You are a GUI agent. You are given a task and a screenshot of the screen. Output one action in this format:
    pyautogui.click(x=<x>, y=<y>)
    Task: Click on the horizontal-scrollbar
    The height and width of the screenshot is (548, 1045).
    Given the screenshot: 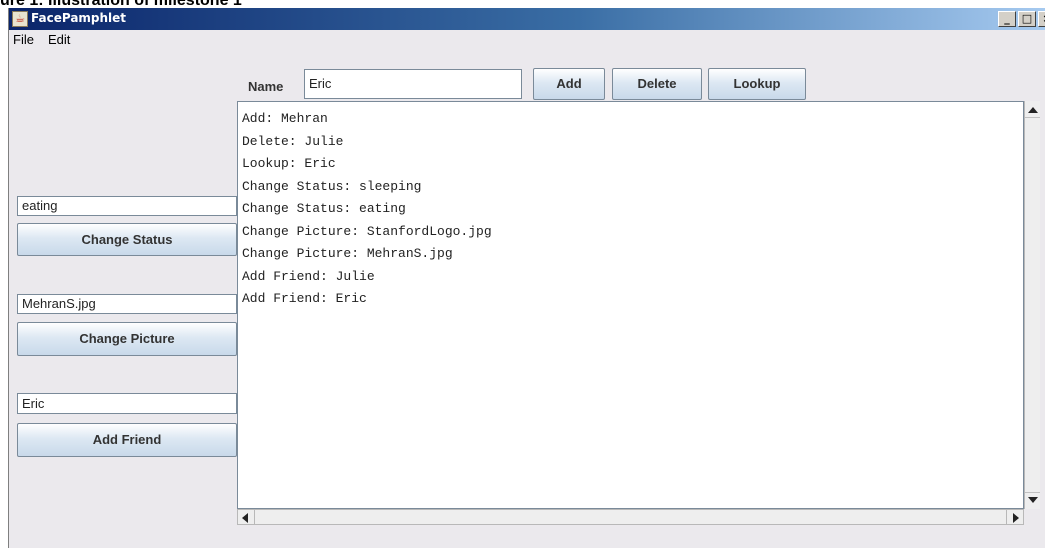 What is the action you would take?
    pyautogui.click(x=630, y=517)
    